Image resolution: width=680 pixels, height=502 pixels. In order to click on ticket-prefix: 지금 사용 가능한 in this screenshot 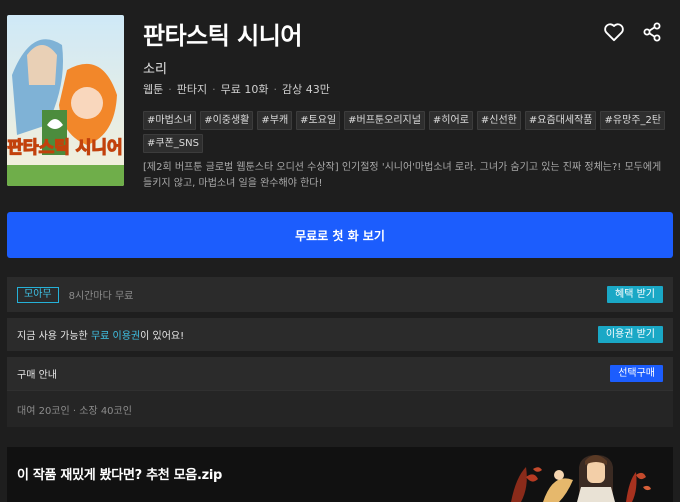, I will do `click(54, 336)`.